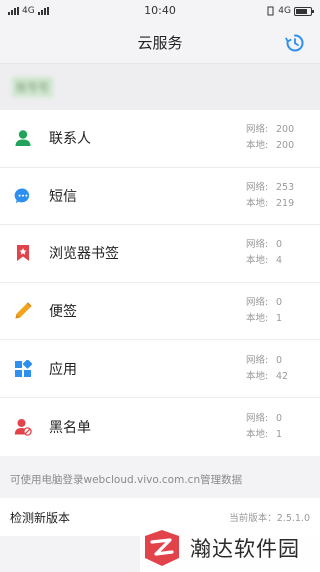  I want to click on status-time: 10:40, so click(160, 10).